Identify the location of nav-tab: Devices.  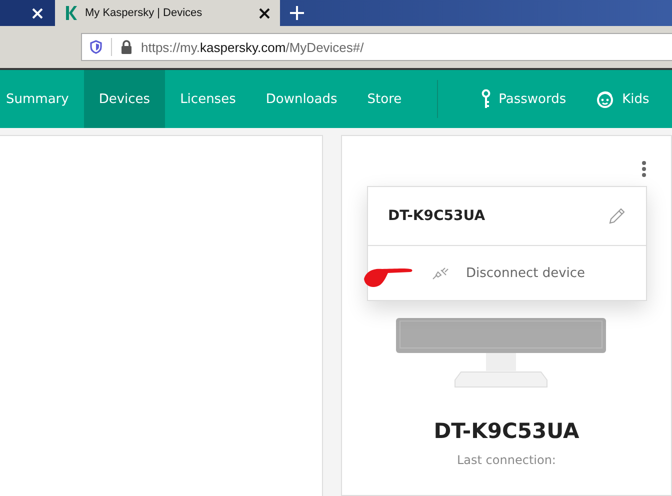
(125, 99).